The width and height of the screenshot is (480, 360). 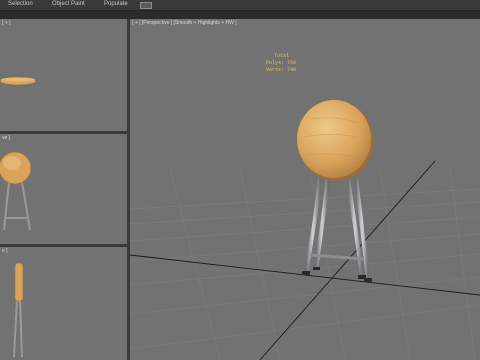 I want to click on stool-top-view, so click(x=18, y=81).